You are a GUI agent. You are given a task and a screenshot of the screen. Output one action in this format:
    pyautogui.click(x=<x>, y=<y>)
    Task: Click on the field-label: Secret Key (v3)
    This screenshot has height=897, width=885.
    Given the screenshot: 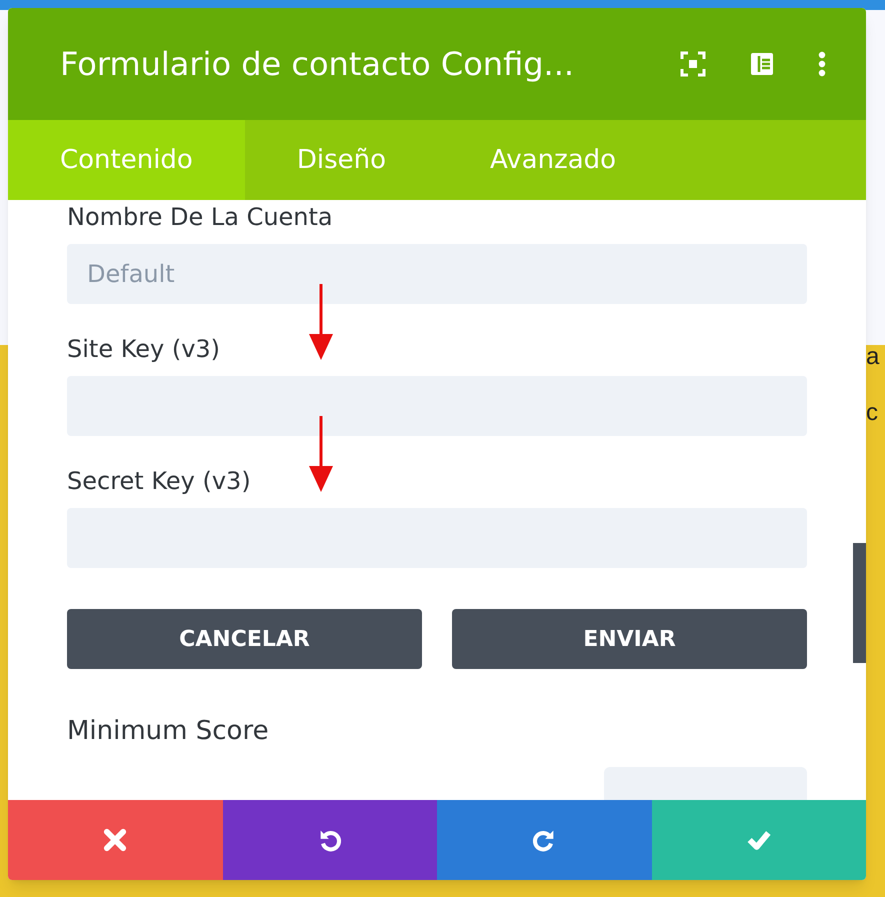 What is the action you would take?
    pyautogui.click(x=159, y=481)
    